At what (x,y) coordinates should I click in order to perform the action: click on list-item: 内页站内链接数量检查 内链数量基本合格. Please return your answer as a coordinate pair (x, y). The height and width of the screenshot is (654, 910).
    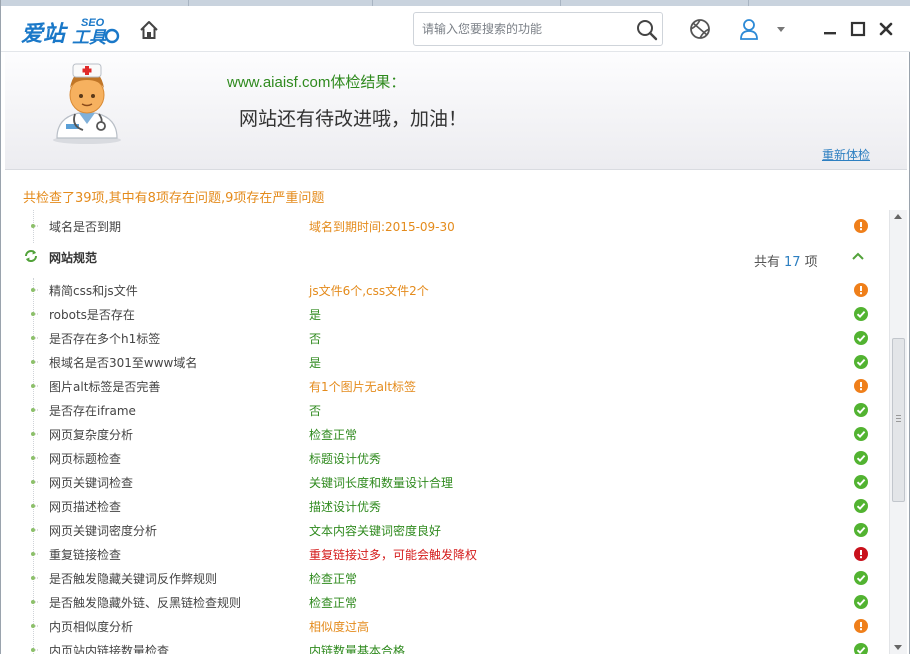
    Looking at the image, I should click on (447, 646).